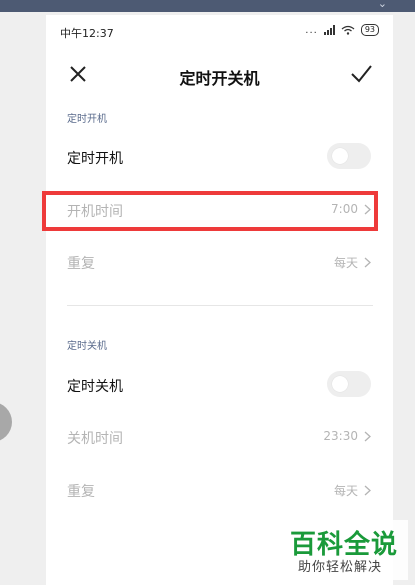 This screenshot has width=415, height=585. Describe the element at coordinates (329, 30) in the screenshot. I see `signal-icon` at that location.